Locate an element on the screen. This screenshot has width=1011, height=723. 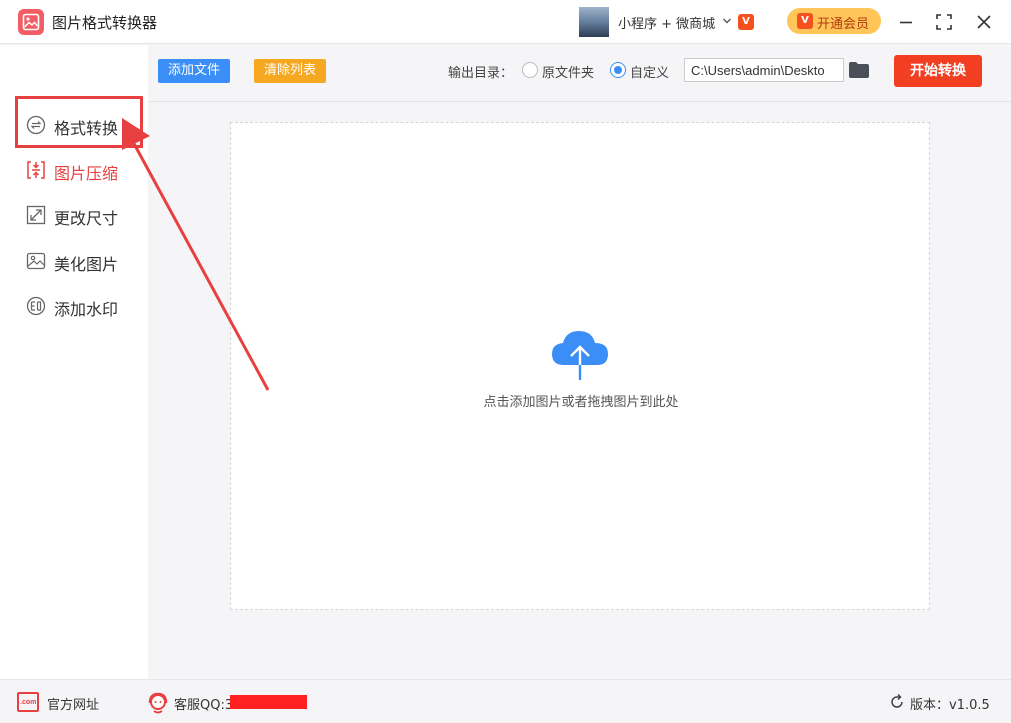
drop-hint-text: 点击添加图片或者拖拽图片到此处 is located at coordinates (581, 402).